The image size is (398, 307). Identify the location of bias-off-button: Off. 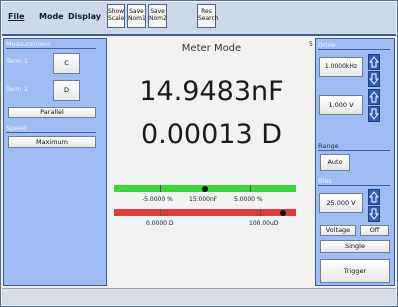
(374, 230).